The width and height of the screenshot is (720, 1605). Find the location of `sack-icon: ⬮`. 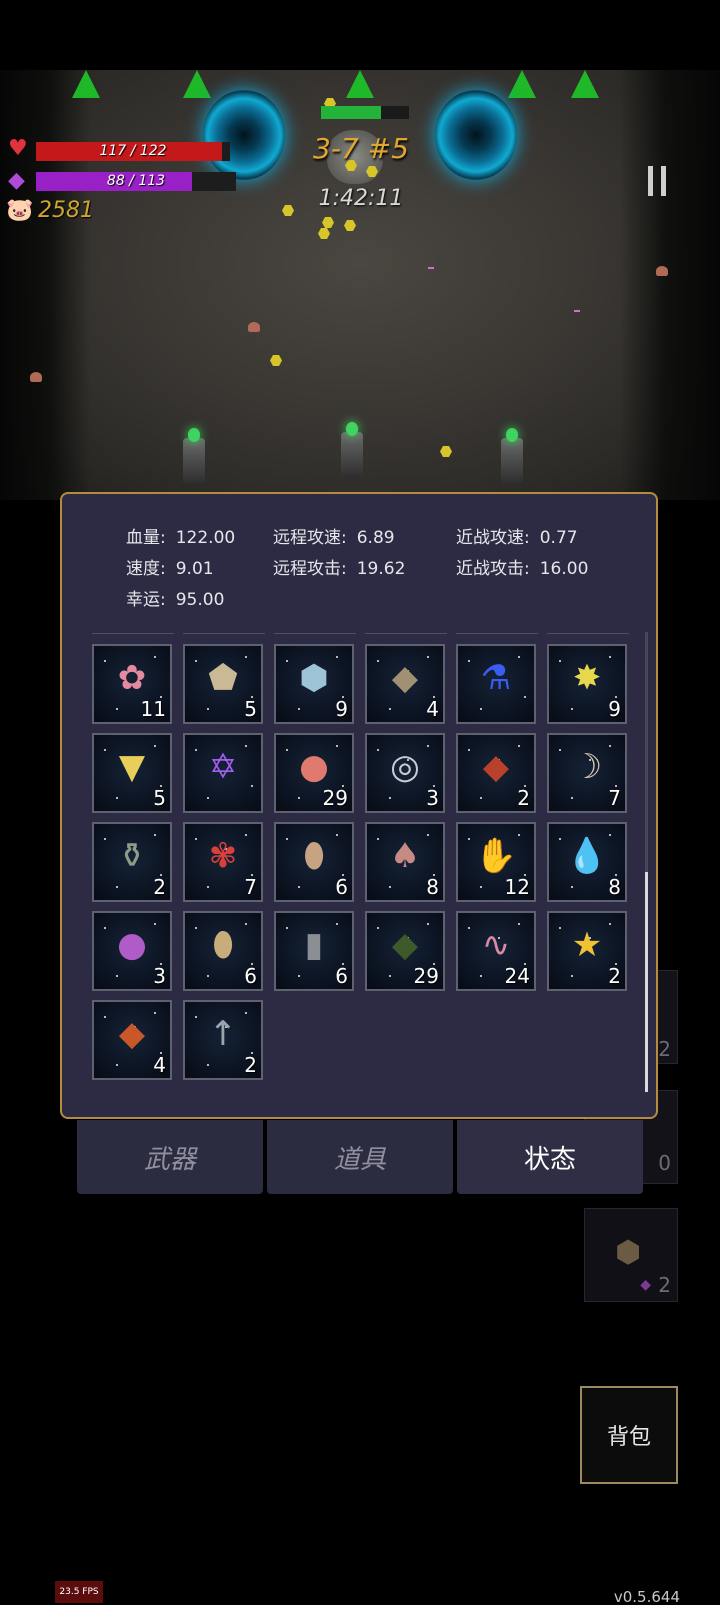

sack-icon: ⬮ is located at coordinates (314, 856).